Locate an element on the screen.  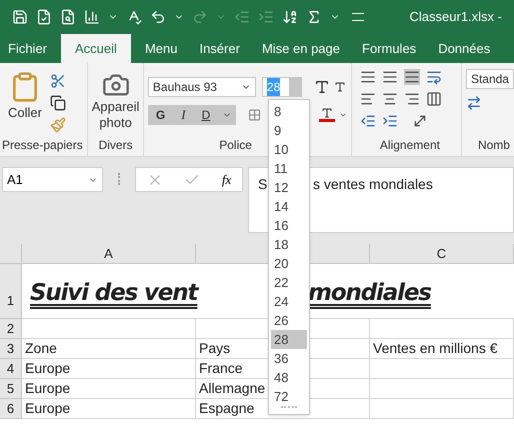
group-label: Police is located at coordinates (235, 145).